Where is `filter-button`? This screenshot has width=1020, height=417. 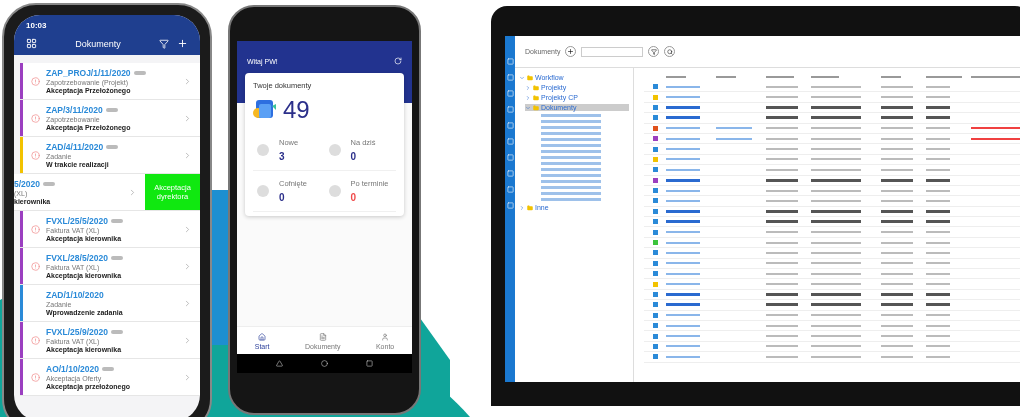 filter-button is located at coordinates (654, 51).